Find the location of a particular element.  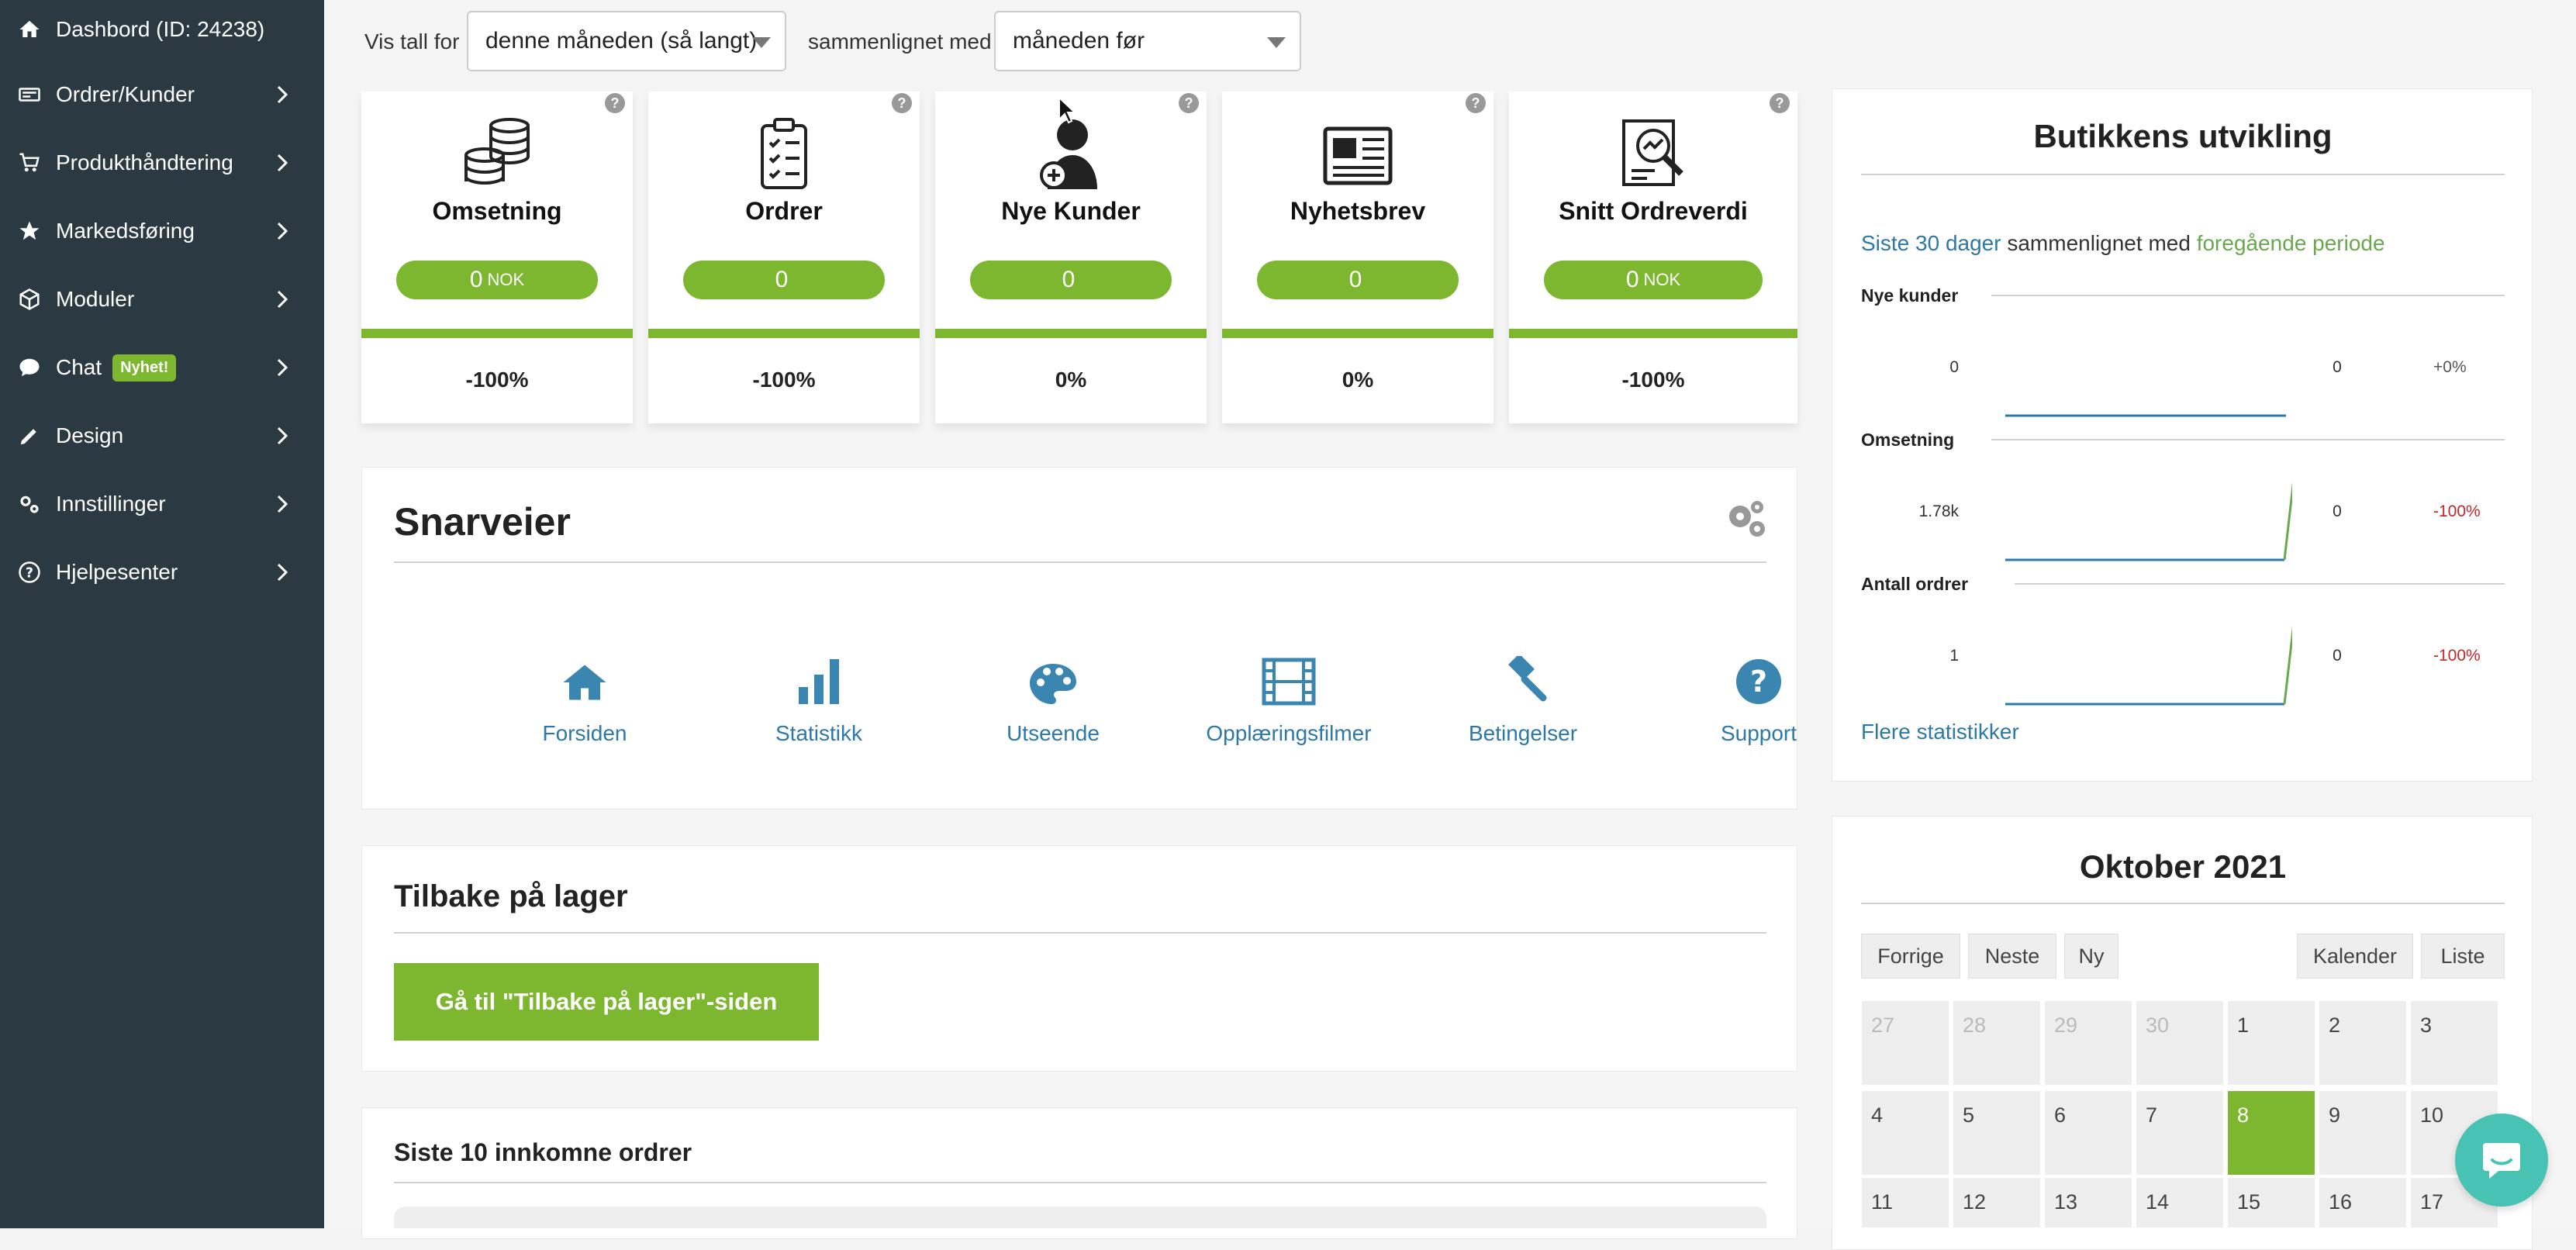

calendar-view-list-button: Liste is located at coordinates (2463, 957).